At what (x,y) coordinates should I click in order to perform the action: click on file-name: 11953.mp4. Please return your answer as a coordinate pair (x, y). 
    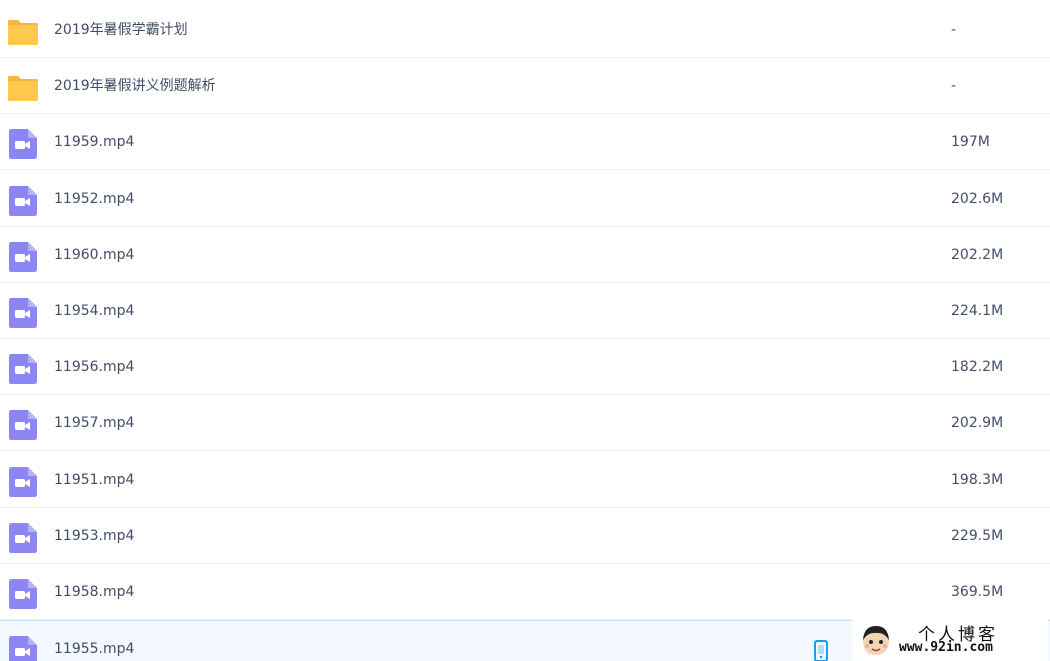
    Looking at the image, I should click on (94, 536).